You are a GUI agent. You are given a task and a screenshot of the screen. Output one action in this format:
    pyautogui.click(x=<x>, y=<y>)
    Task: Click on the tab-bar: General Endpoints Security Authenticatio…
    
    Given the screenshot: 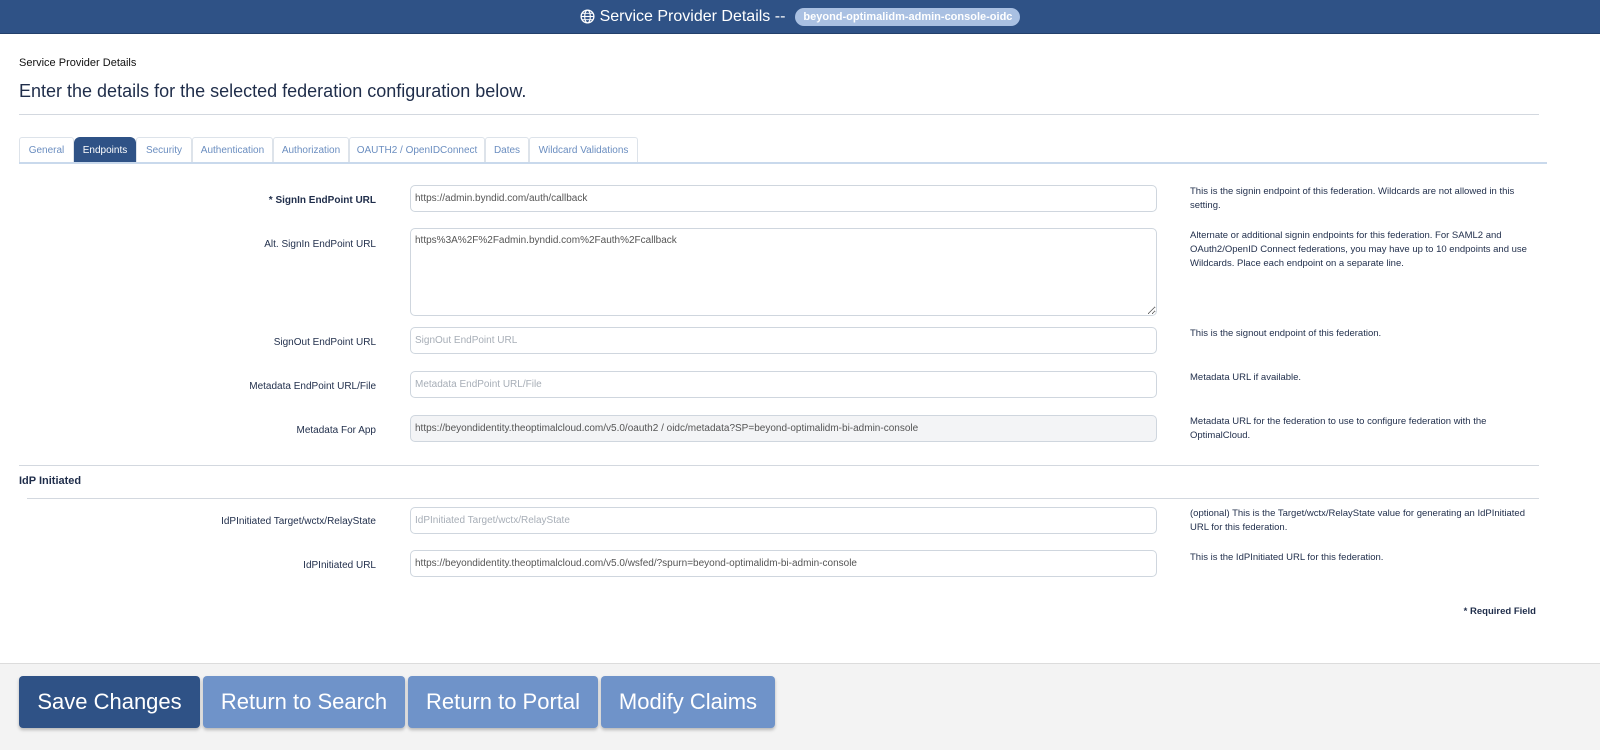 What is the action you would take?
    pyautogui.click(x=328, y=150)
    